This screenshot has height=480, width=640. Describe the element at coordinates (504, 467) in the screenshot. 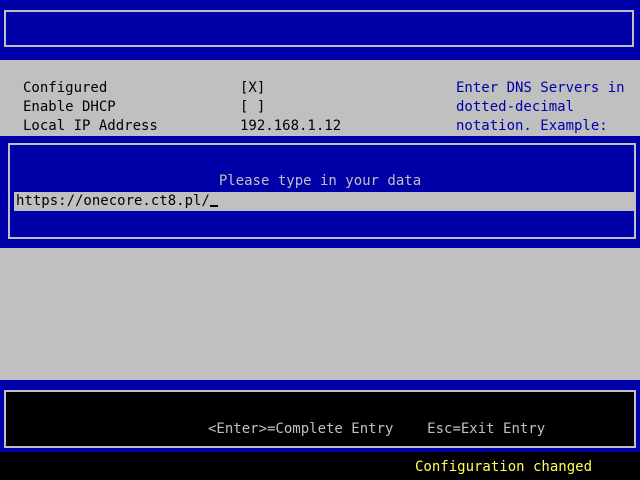

I see `status-message: Configuration changed` at that location.